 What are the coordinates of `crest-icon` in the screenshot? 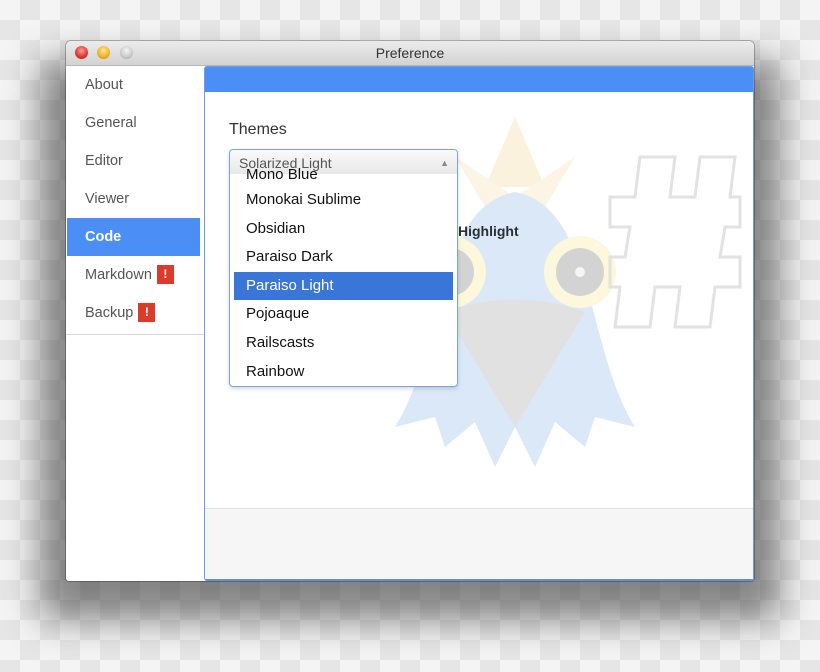 It's located at (515, 152).